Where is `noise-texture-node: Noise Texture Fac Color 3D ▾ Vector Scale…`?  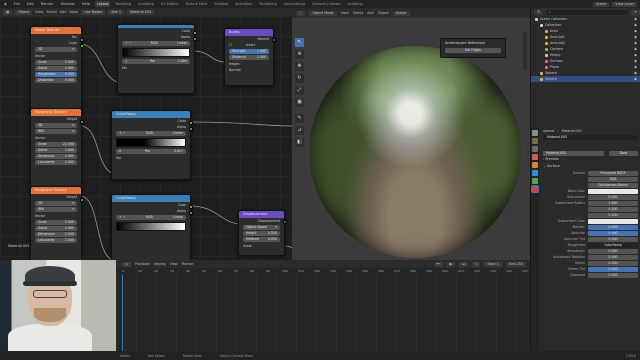
noise-texture-node: Noise Texture Fac Color 3D ▾ Vector Scale… is located at coordinates (57, 69).